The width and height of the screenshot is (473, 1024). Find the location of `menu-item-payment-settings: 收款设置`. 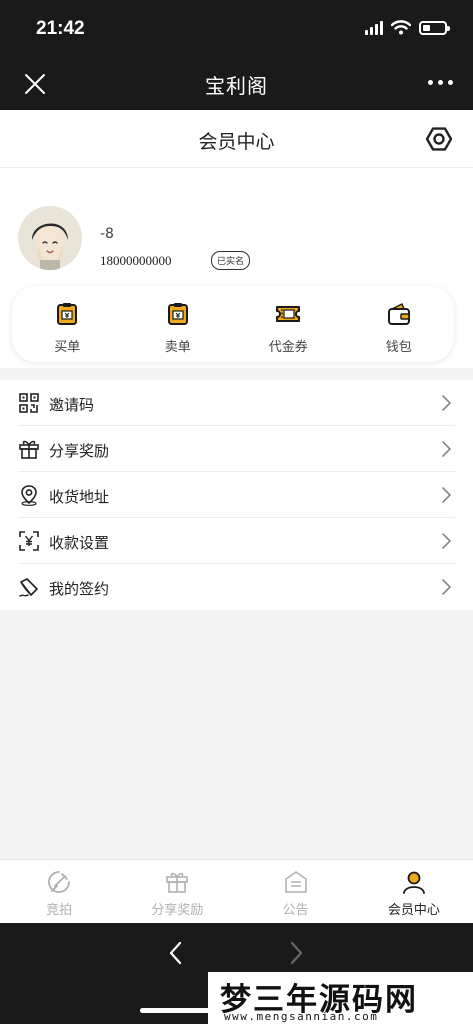

menu-item-payment-settings: 收款设置 is located at coordinates (236, 541).